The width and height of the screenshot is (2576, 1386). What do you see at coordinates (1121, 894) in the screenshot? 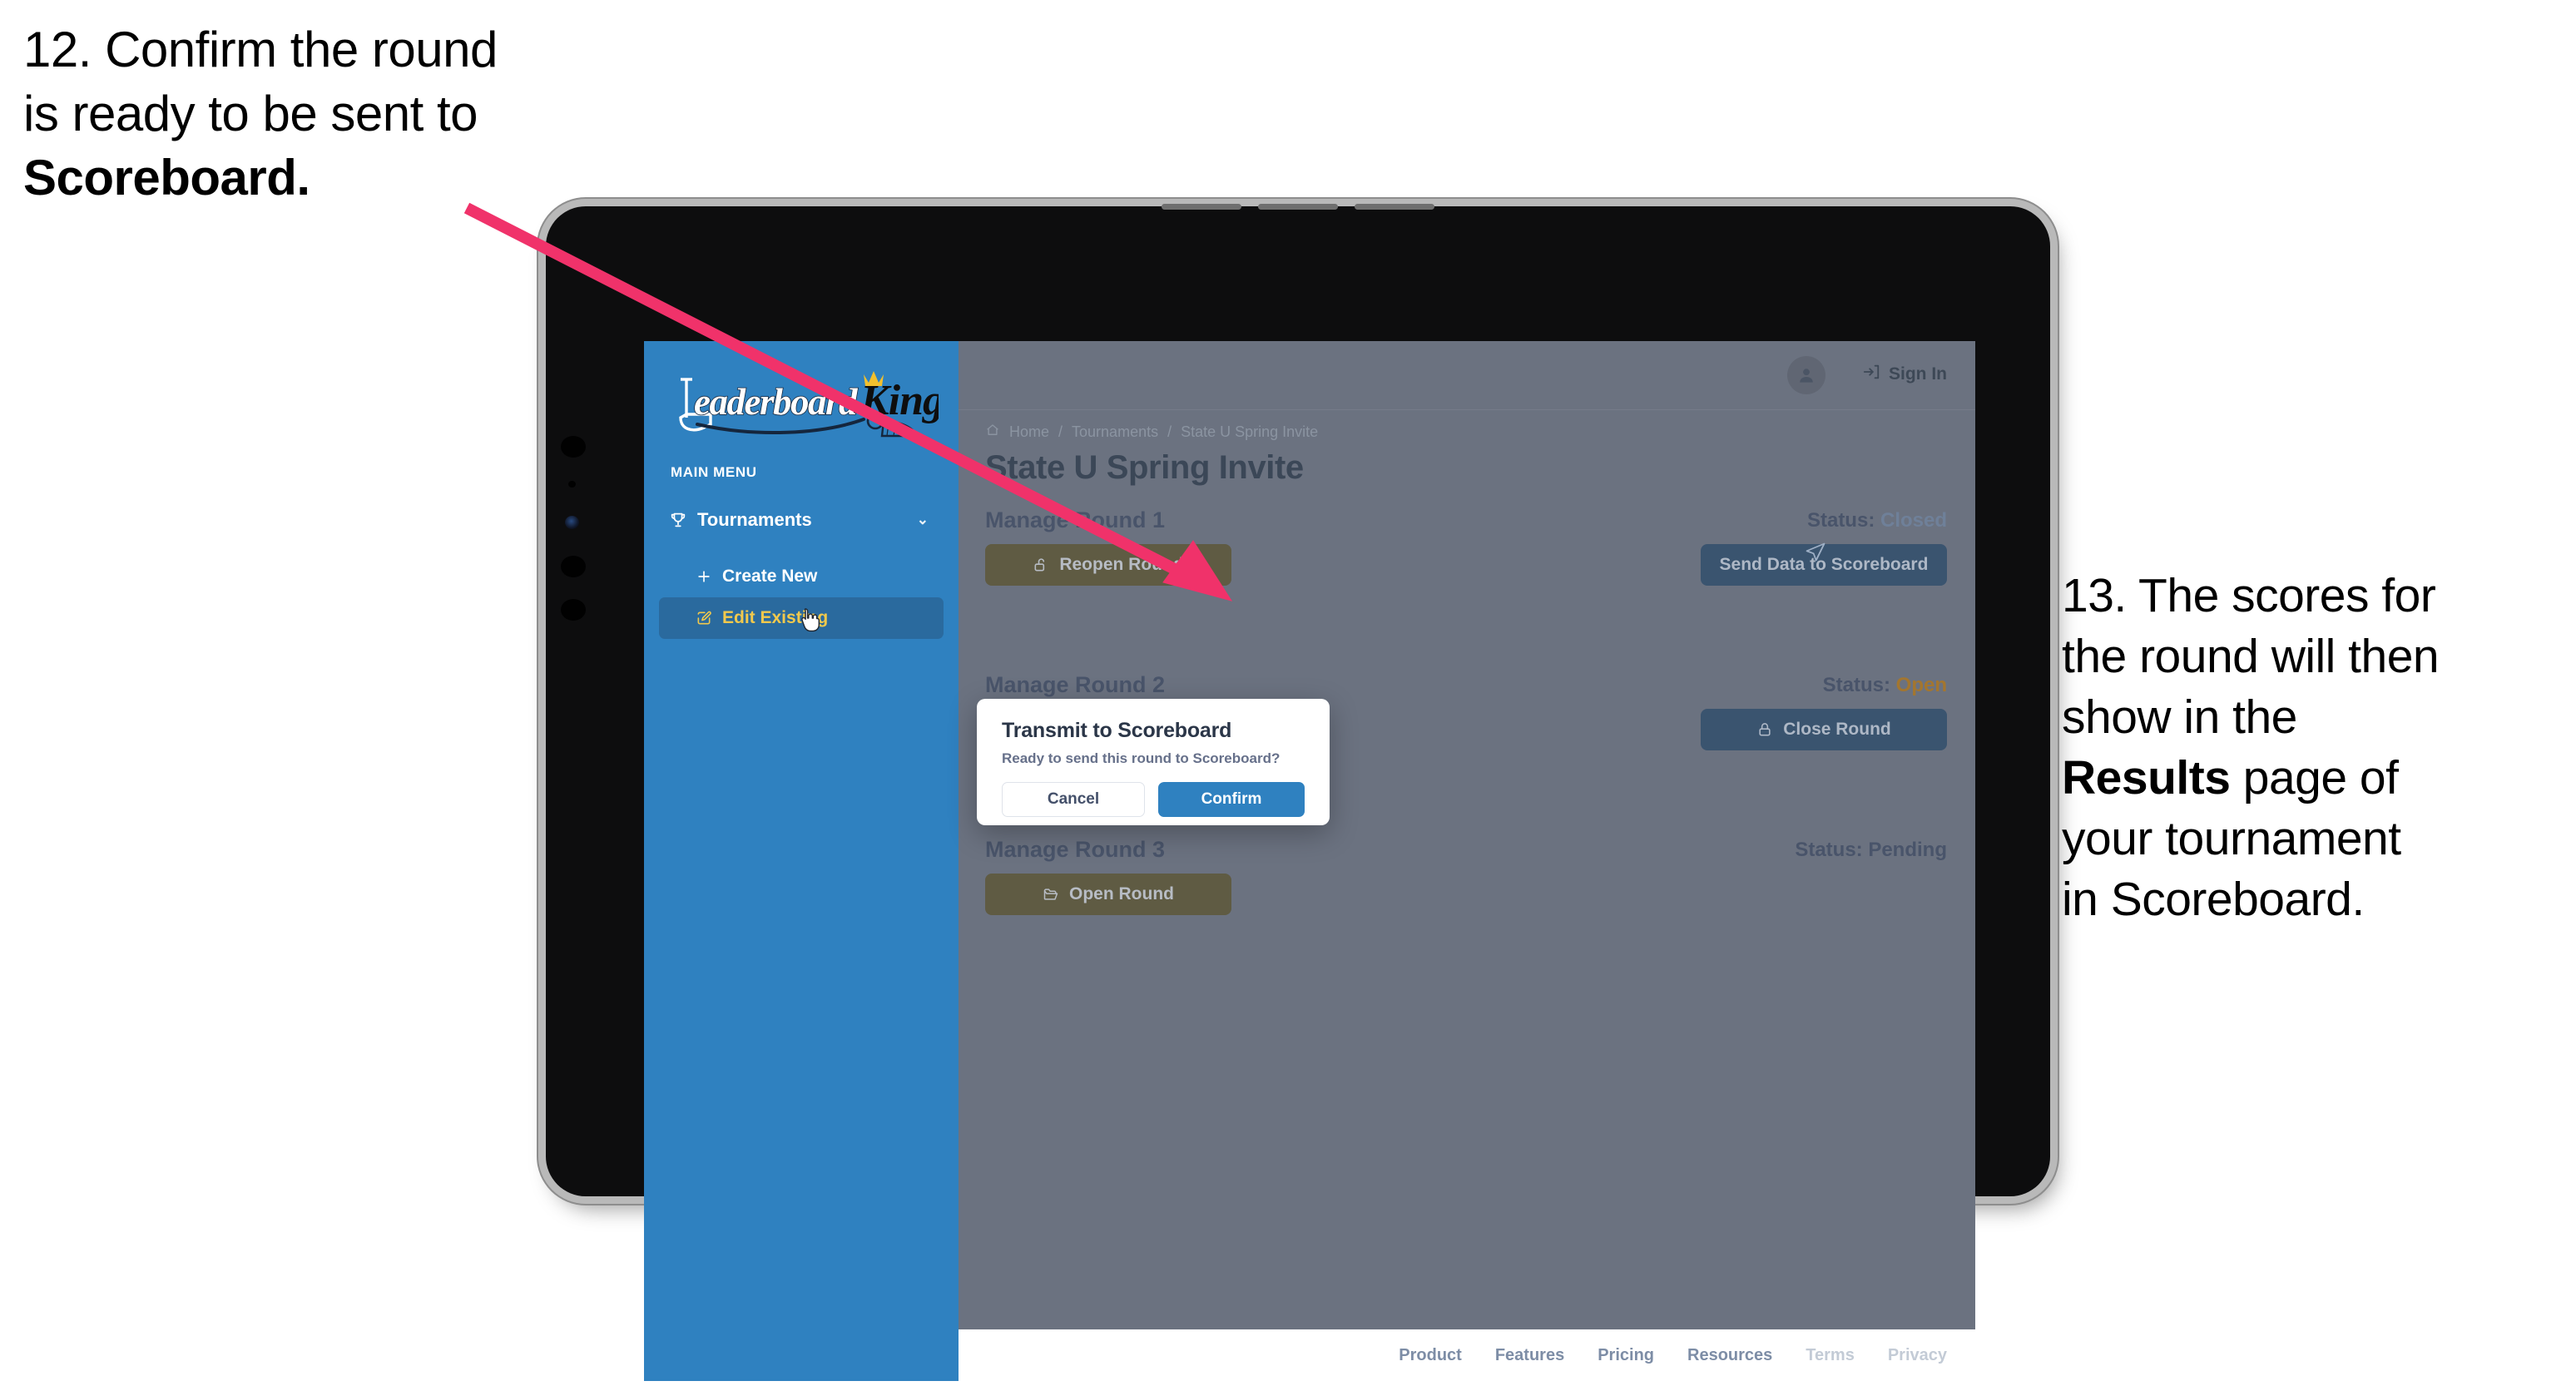
I see `button-label: Open Round` at bounding box center [1121, 894].